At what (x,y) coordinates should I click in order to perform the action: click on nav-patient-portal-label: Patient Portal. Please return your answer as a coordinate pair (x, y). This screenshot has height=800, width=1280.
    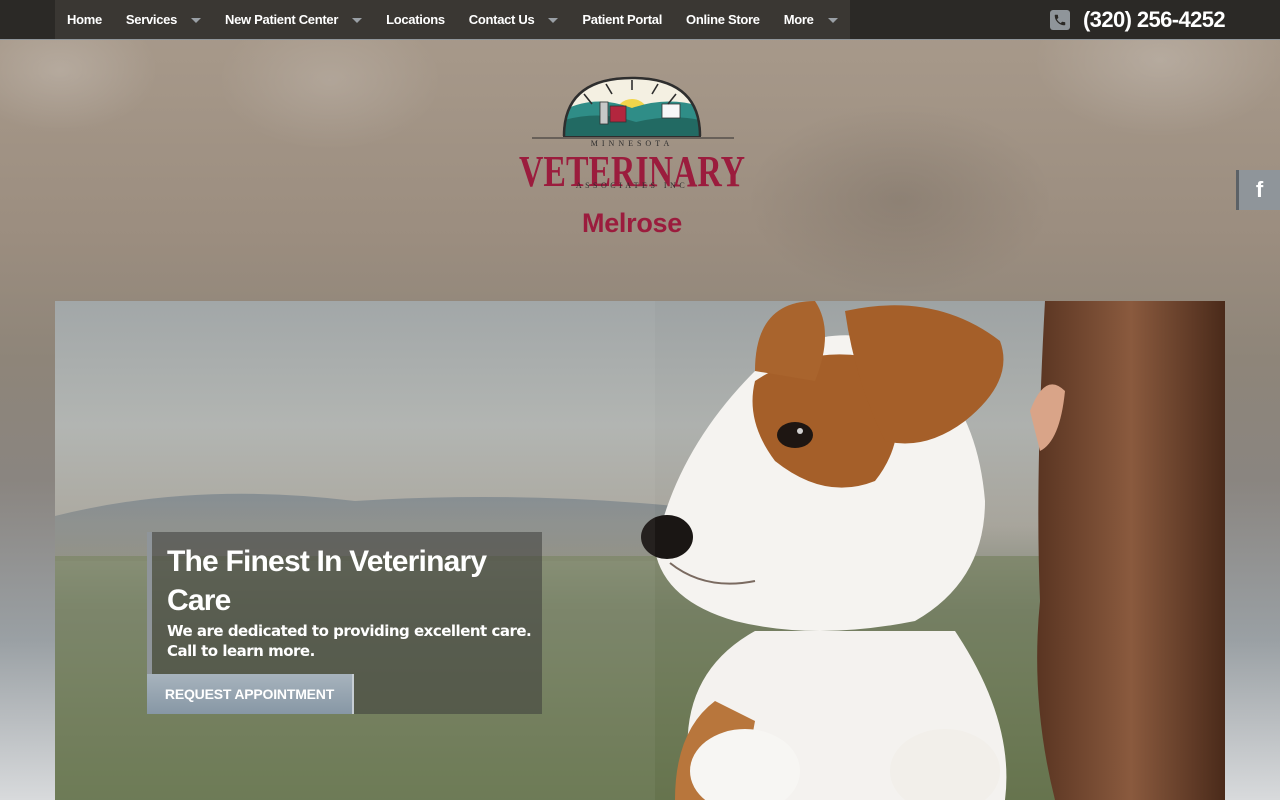
    Looking at the image, I should click on (622, 19).